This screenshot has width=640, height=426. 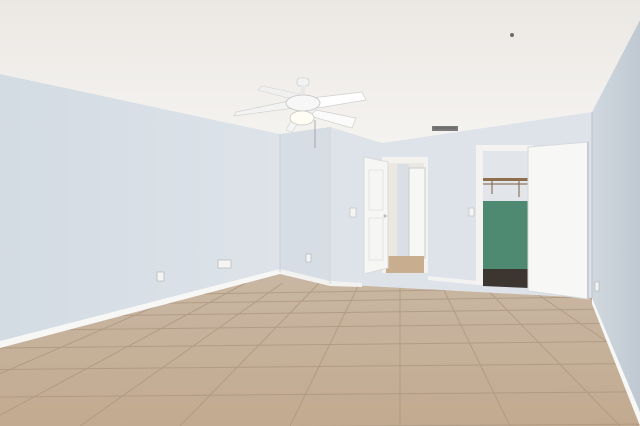 What do you see at coordinates (512, 35) in the screenshot?
I see `smoke-detector-icon` at bounding box center [512, 35].